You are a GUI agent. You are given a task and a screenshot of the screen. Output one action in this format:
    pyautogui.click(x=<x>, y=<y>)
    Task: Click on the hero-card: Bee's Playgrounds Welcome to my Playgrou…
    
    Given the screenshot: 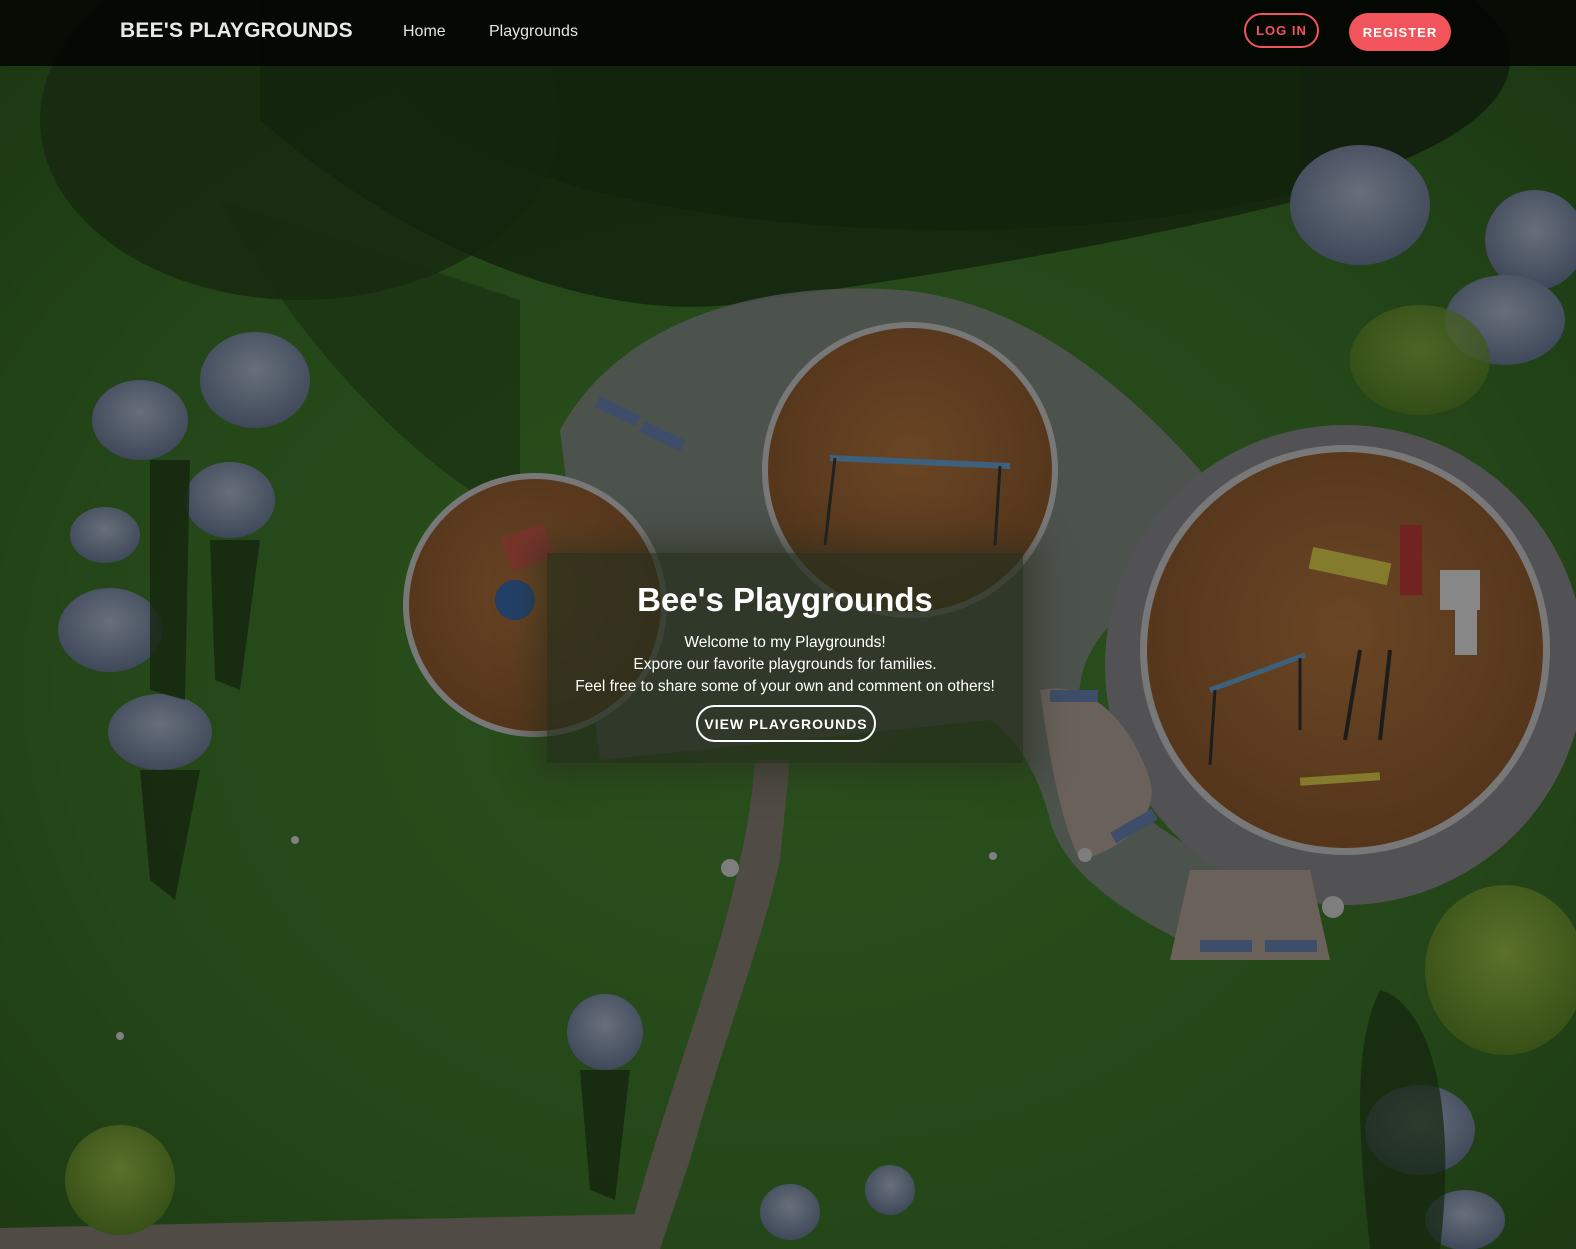 What is the action you would take?
    pyautogui.click(x=785, y=658)
    